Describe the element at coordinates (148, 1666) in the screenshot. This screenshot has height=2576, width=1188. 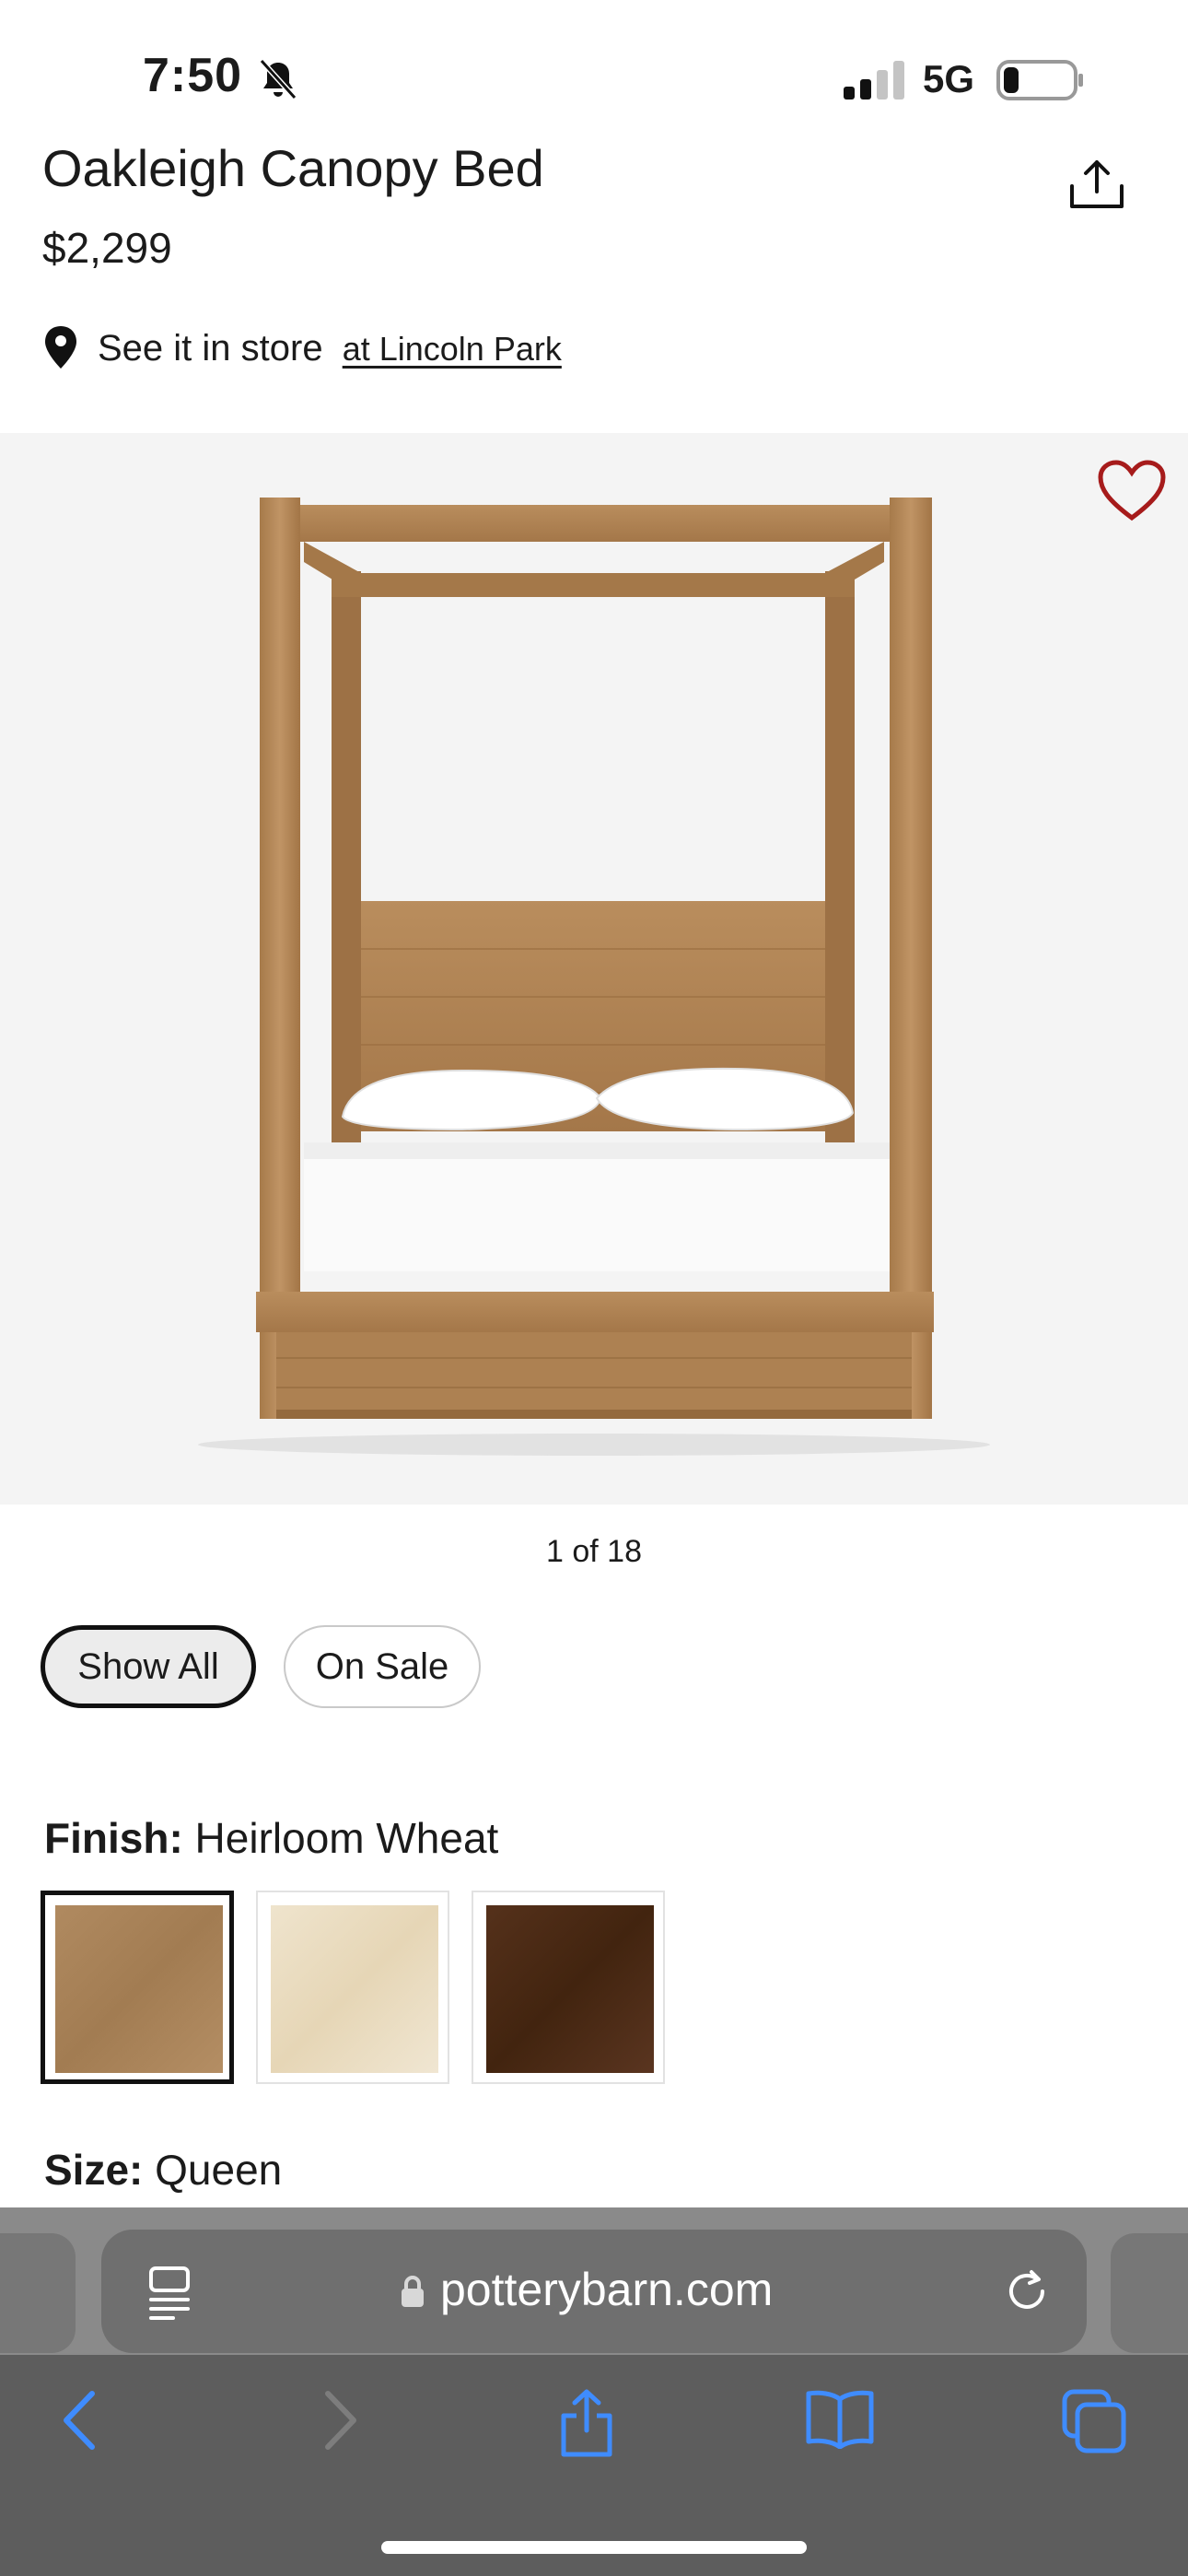
I see `show-all-button: Show All` at that location.